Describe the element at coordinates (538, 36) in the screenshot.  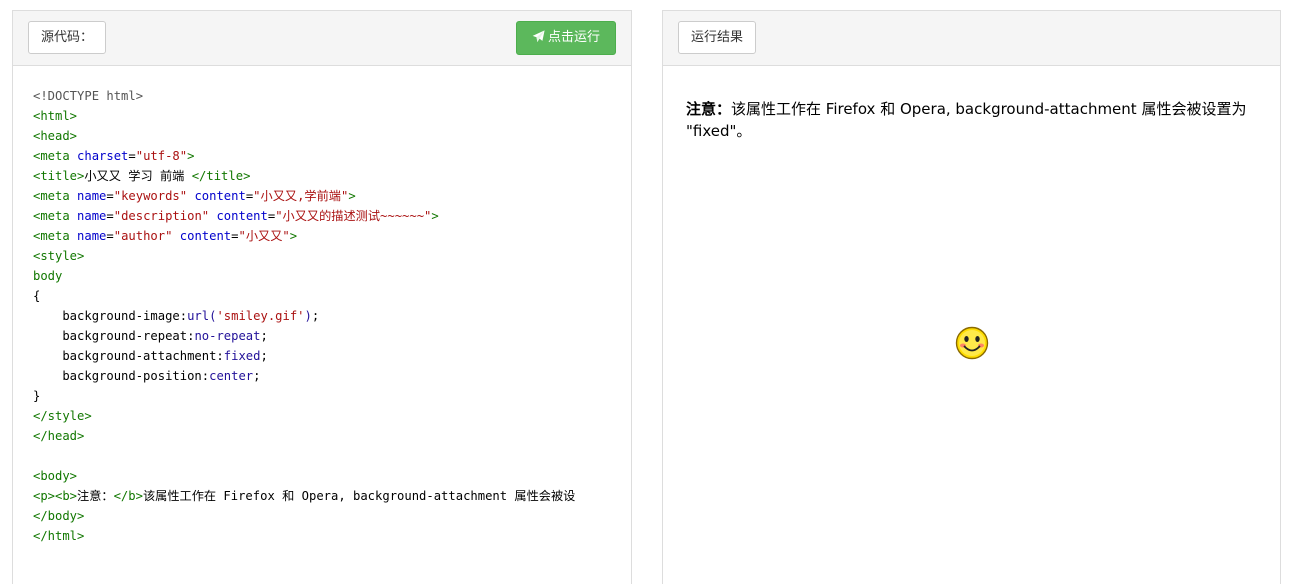
I see `paper-plane-icon` at that location.